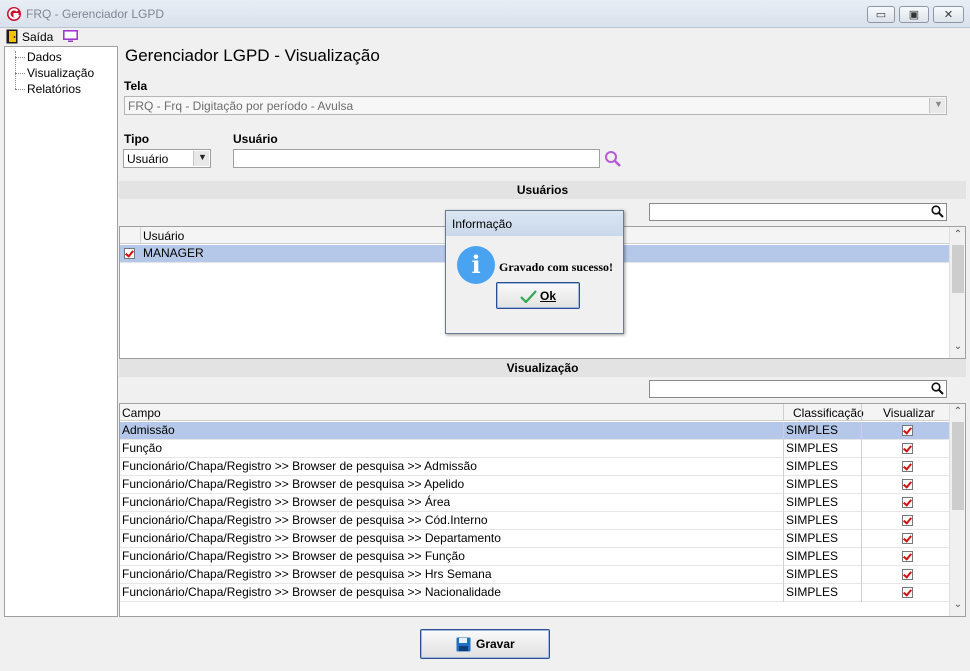 Image resolution: width=970 pixels, height=671 pixels. Describe the element at coordinates (141, 413) in the screenshot. I see `column-campo: Campo` at that location.